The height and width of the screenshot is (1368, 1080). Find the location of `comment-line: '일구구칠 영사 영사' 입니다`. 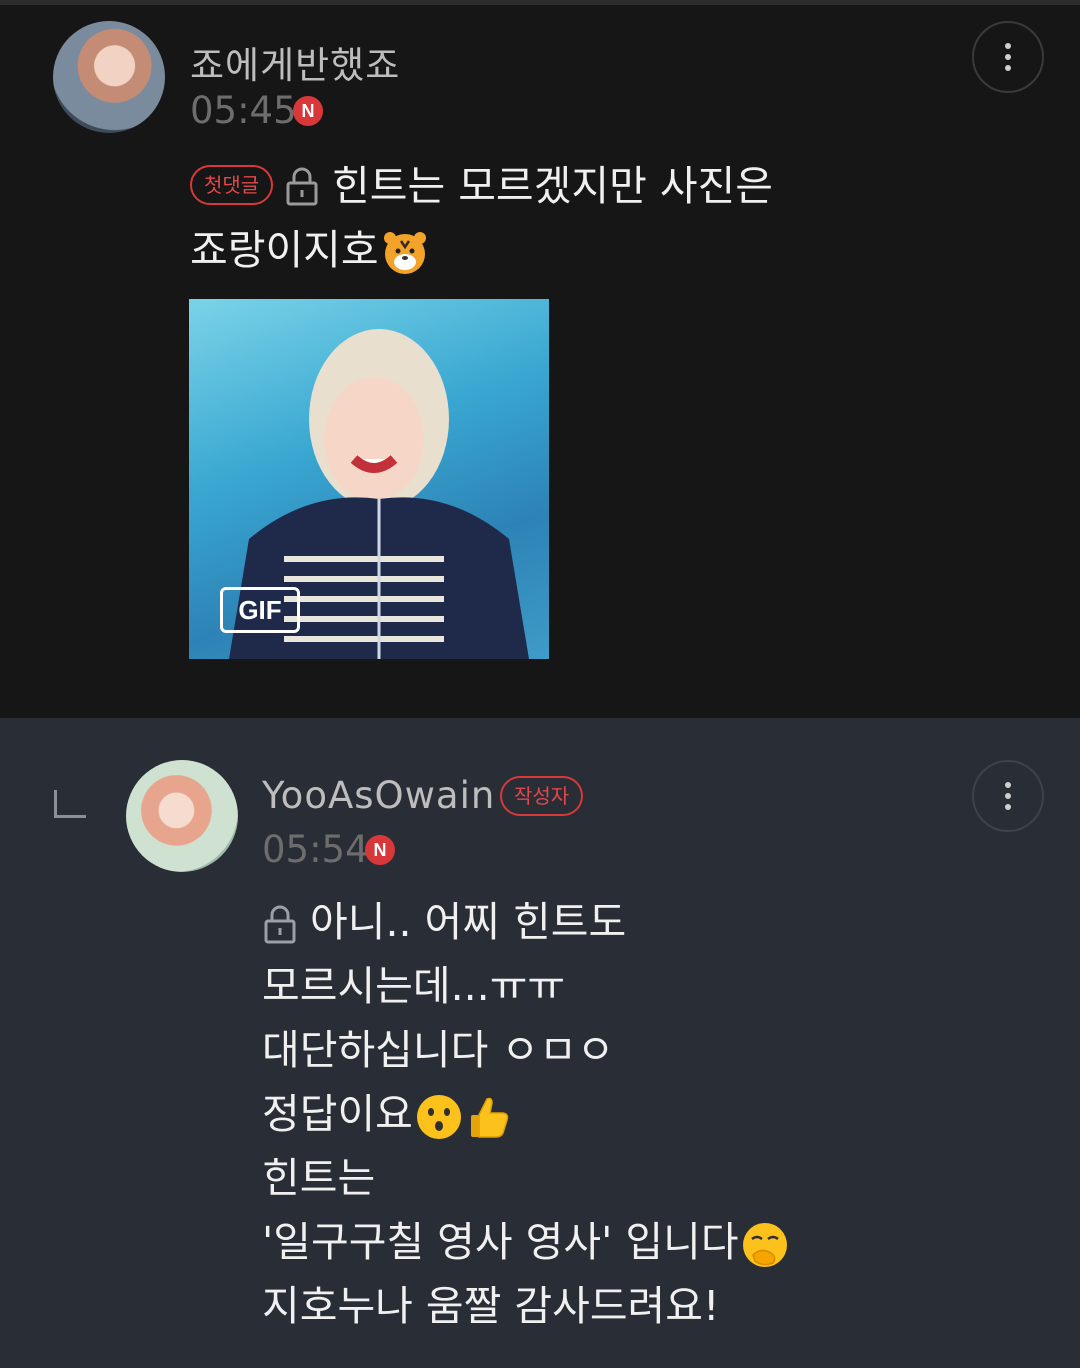

comment-line: '일구구칠 영사 영사' 입니다 is located at coordinates (500, 1242).